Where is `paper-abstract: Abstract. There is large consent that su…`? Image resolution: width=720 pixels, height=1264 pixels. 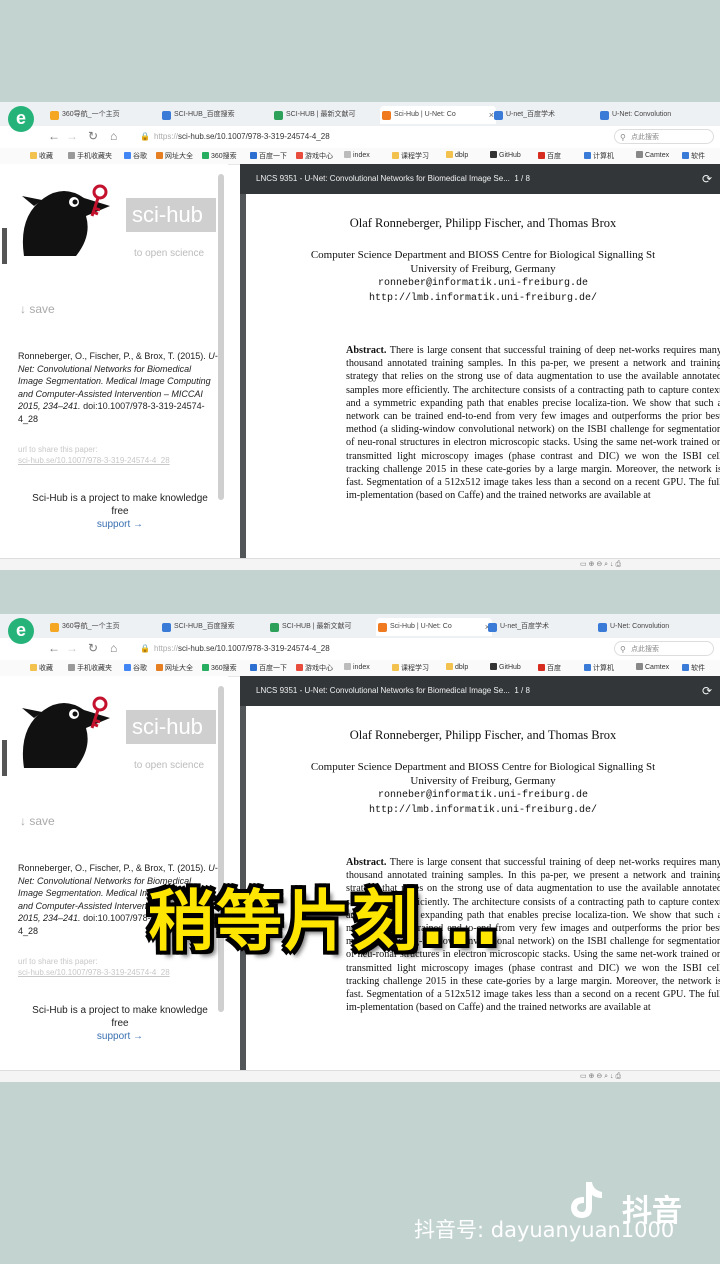 paper-abstract: Abstract. There is large consent that su… is located at coordinates (533, 423).